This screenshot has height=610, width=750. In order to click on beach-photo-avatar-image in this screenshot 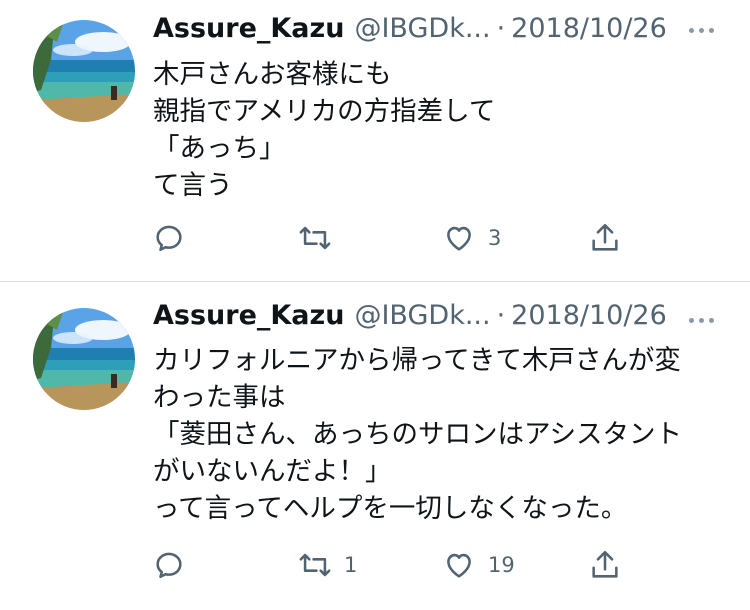, I will do `click(84, 359)`.